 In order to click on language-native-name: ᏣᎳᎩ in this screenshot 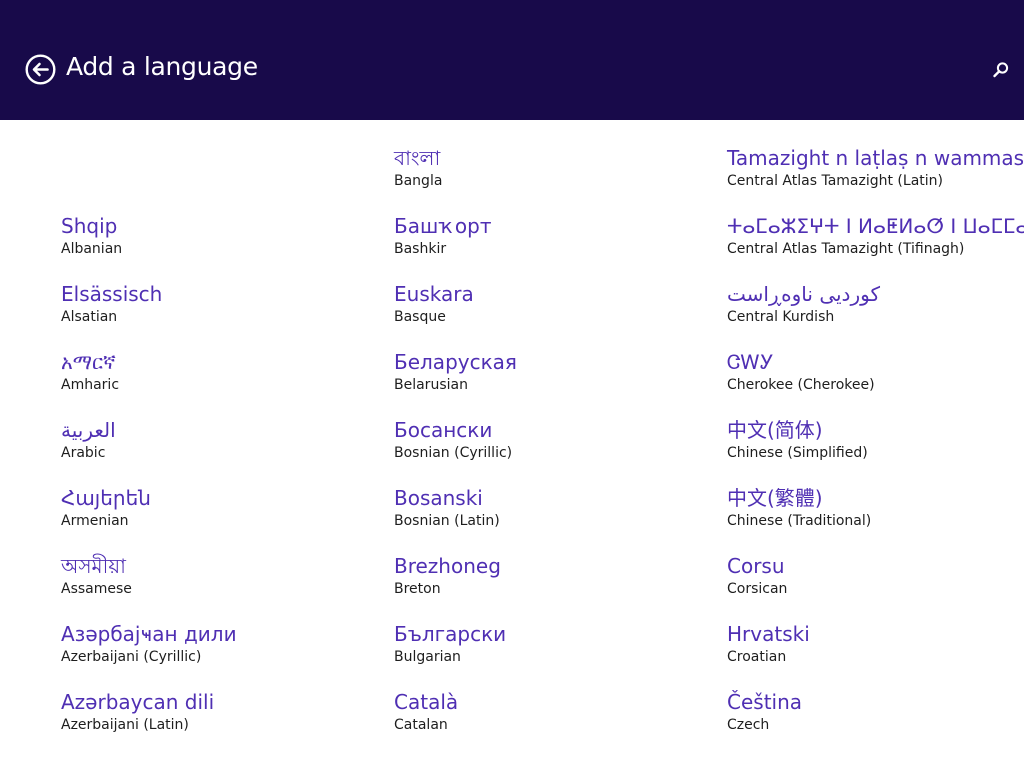, I will do `click(750, 362)`.